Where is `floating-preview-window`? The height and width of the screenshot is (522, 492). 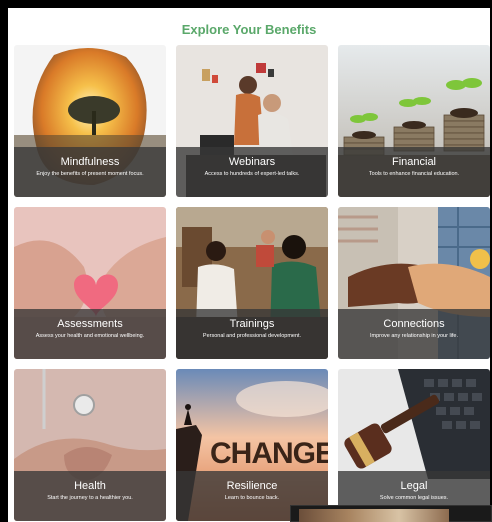
floating-preview-window is located at coordinates (391, 513).